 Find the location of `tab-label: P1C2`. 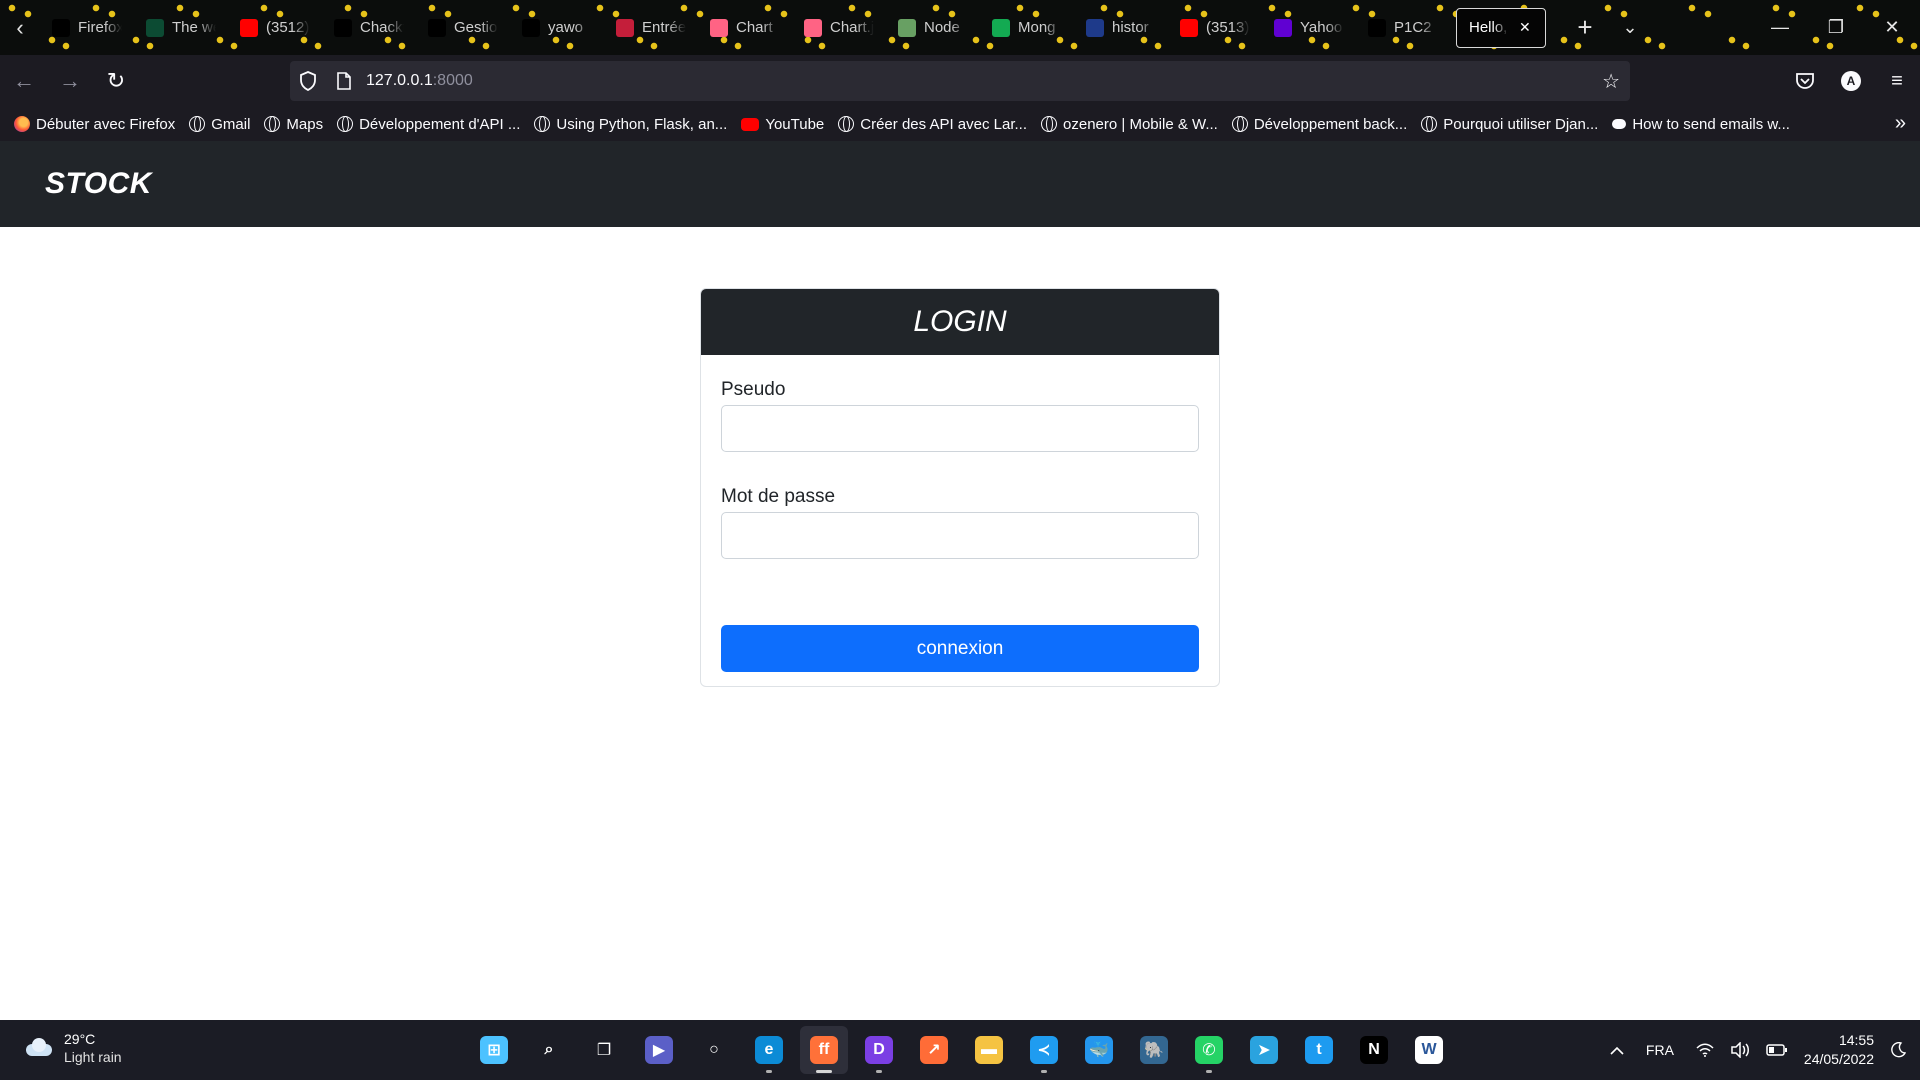

tab-label: P1C2 is located at coordinates (1413, 27).